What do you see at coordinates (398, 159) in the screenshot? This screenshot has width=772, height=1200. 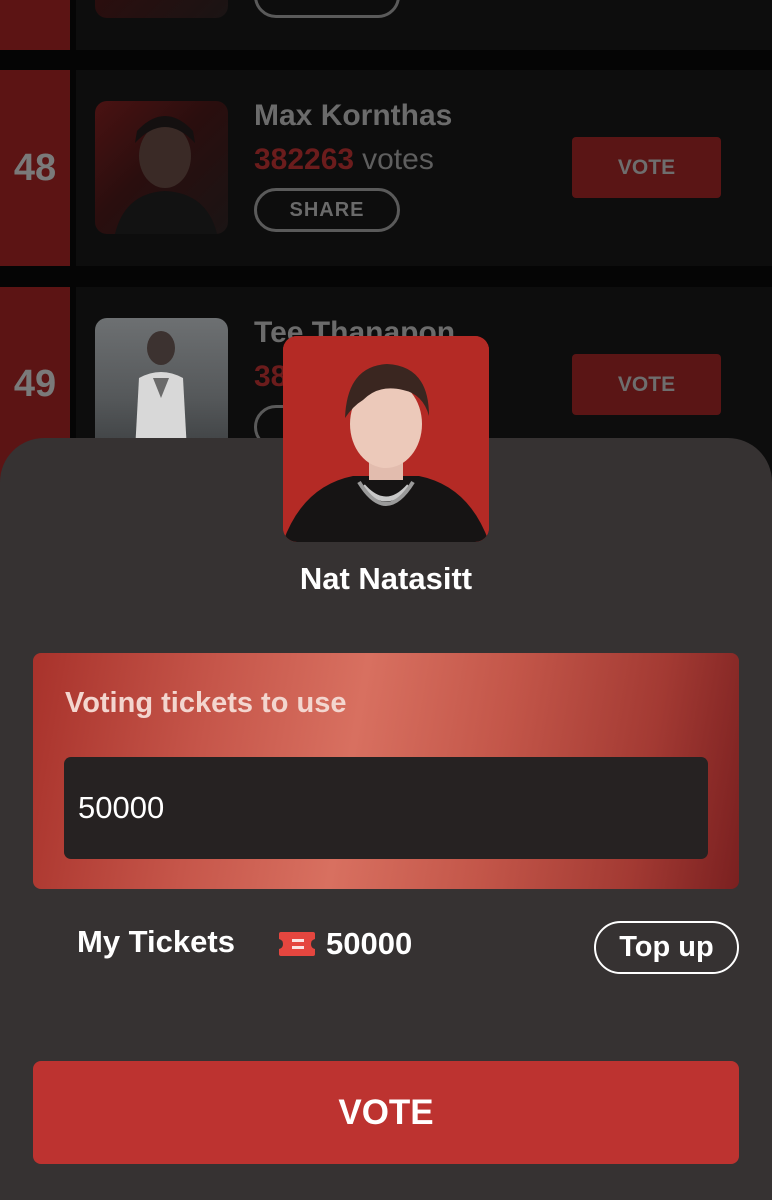 I see `vote-count-suffix: votes` at bounding box center [398, 159].